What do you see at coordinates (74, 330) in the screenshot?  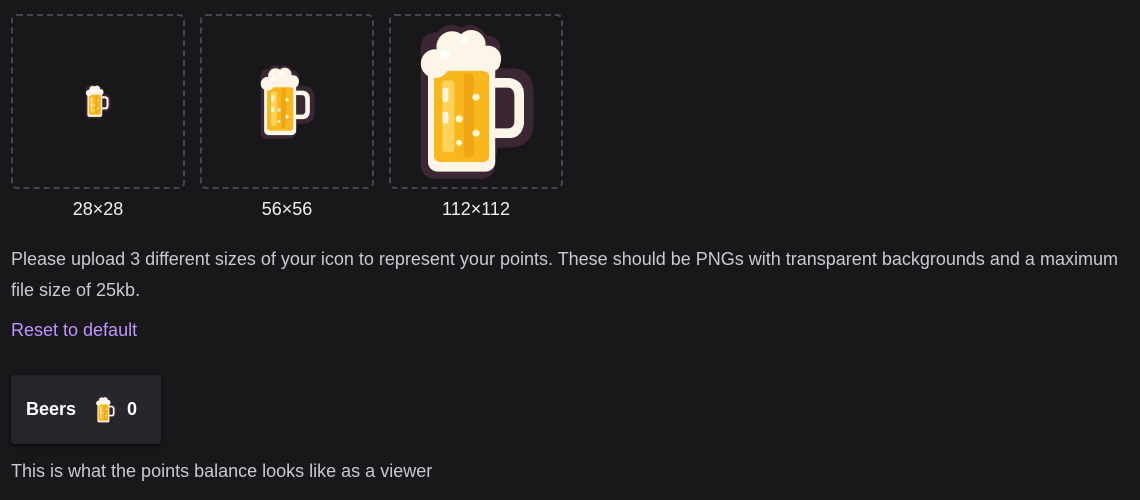 I see `reset-to-default-link: Reset to default` at bounding box center [74, 330].